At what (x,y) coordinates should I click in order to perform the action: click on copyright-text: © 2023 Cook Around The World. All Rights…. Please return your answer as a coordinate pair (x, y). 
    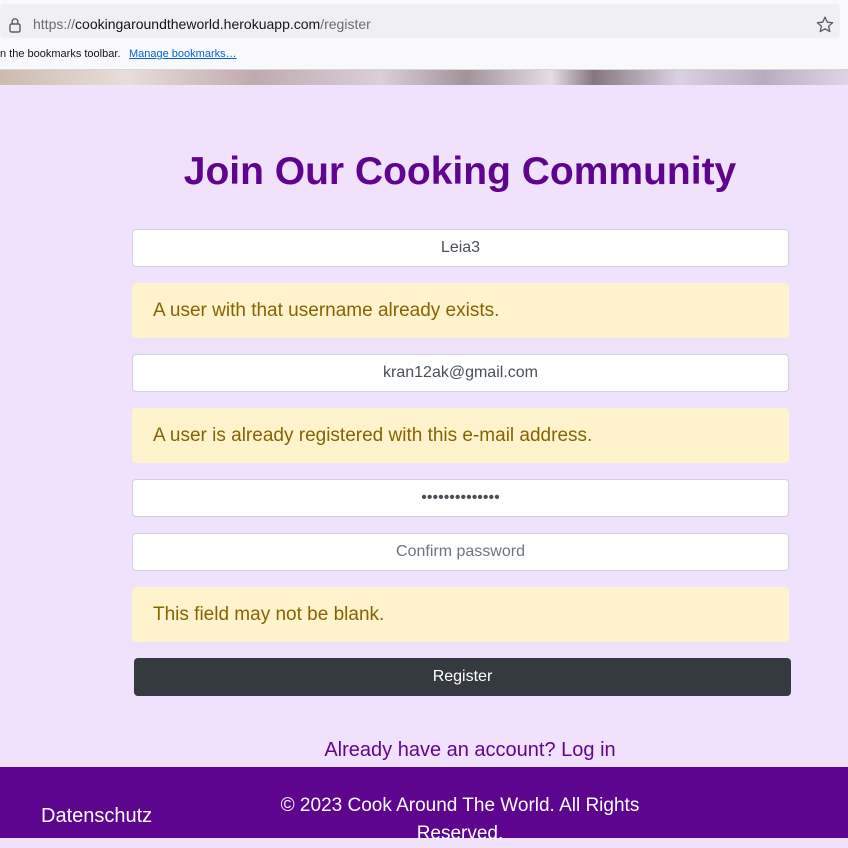
    Looking at the image, I should click on (460, 819).